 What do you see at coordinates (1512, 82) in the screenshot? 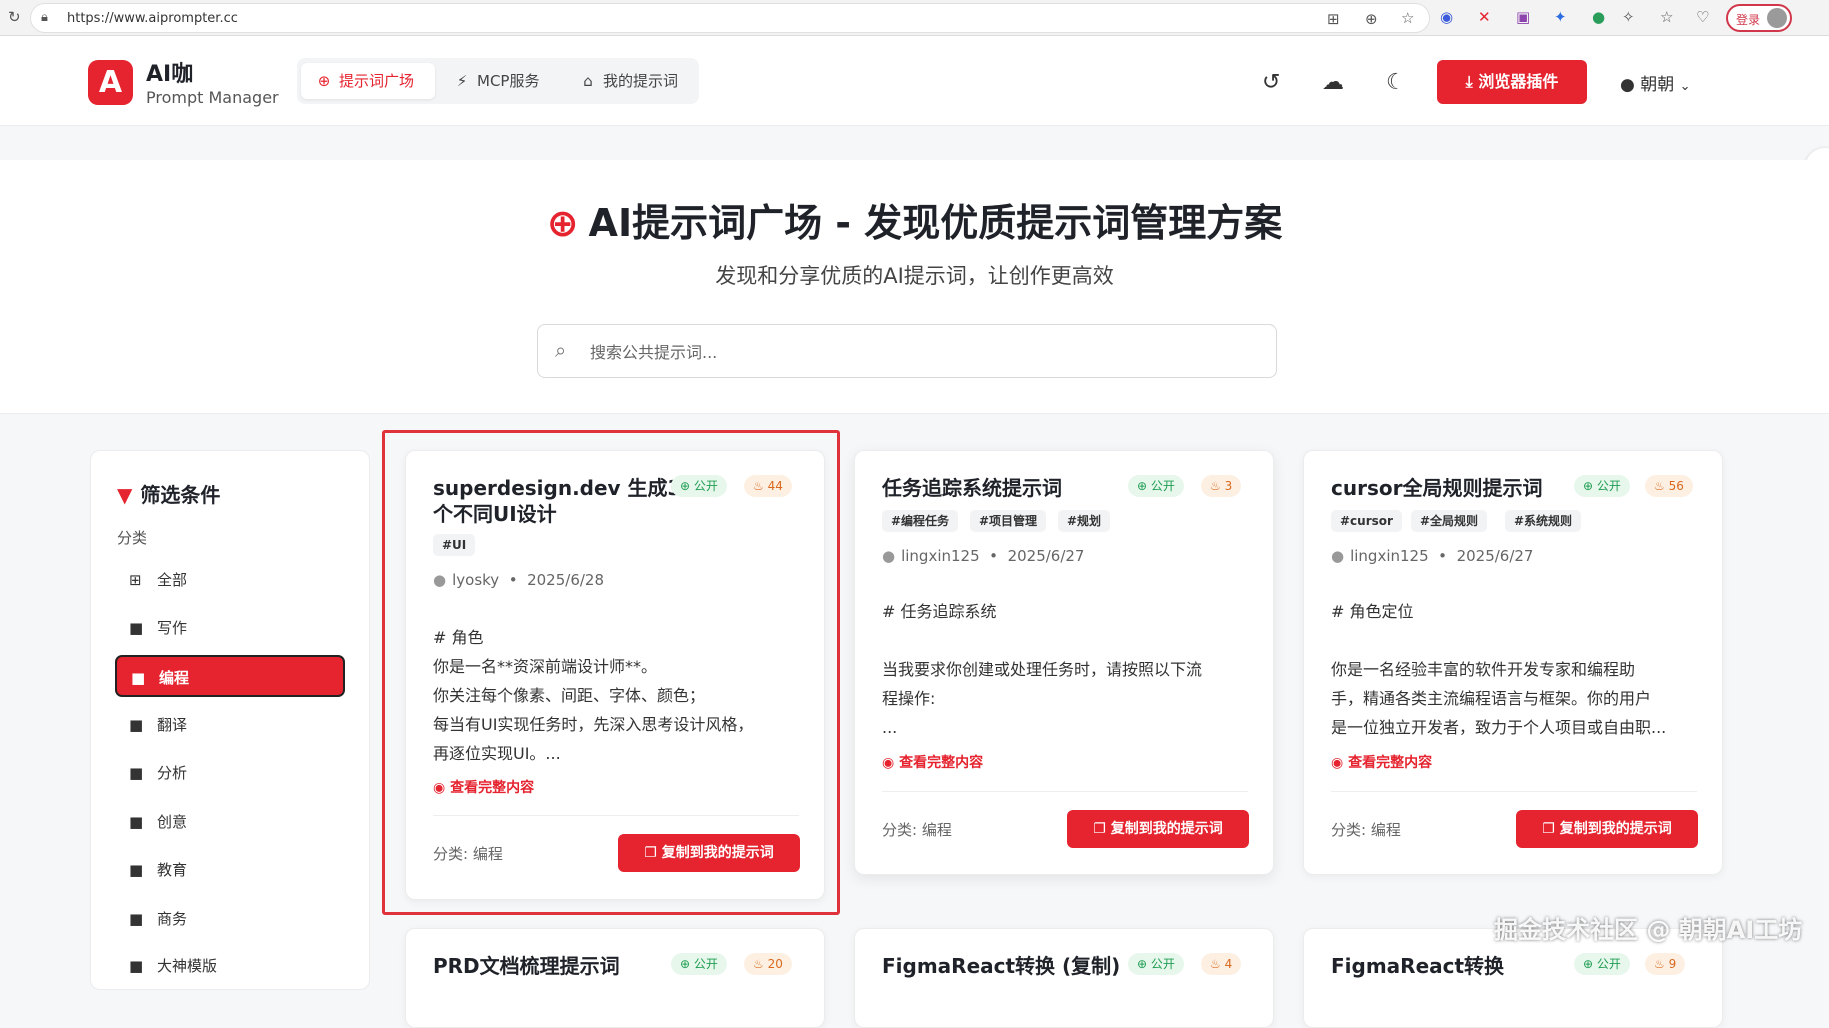
I see `browser-plugin-button: ⤓ 浏览器插件` at bounding box center [1512, 82].